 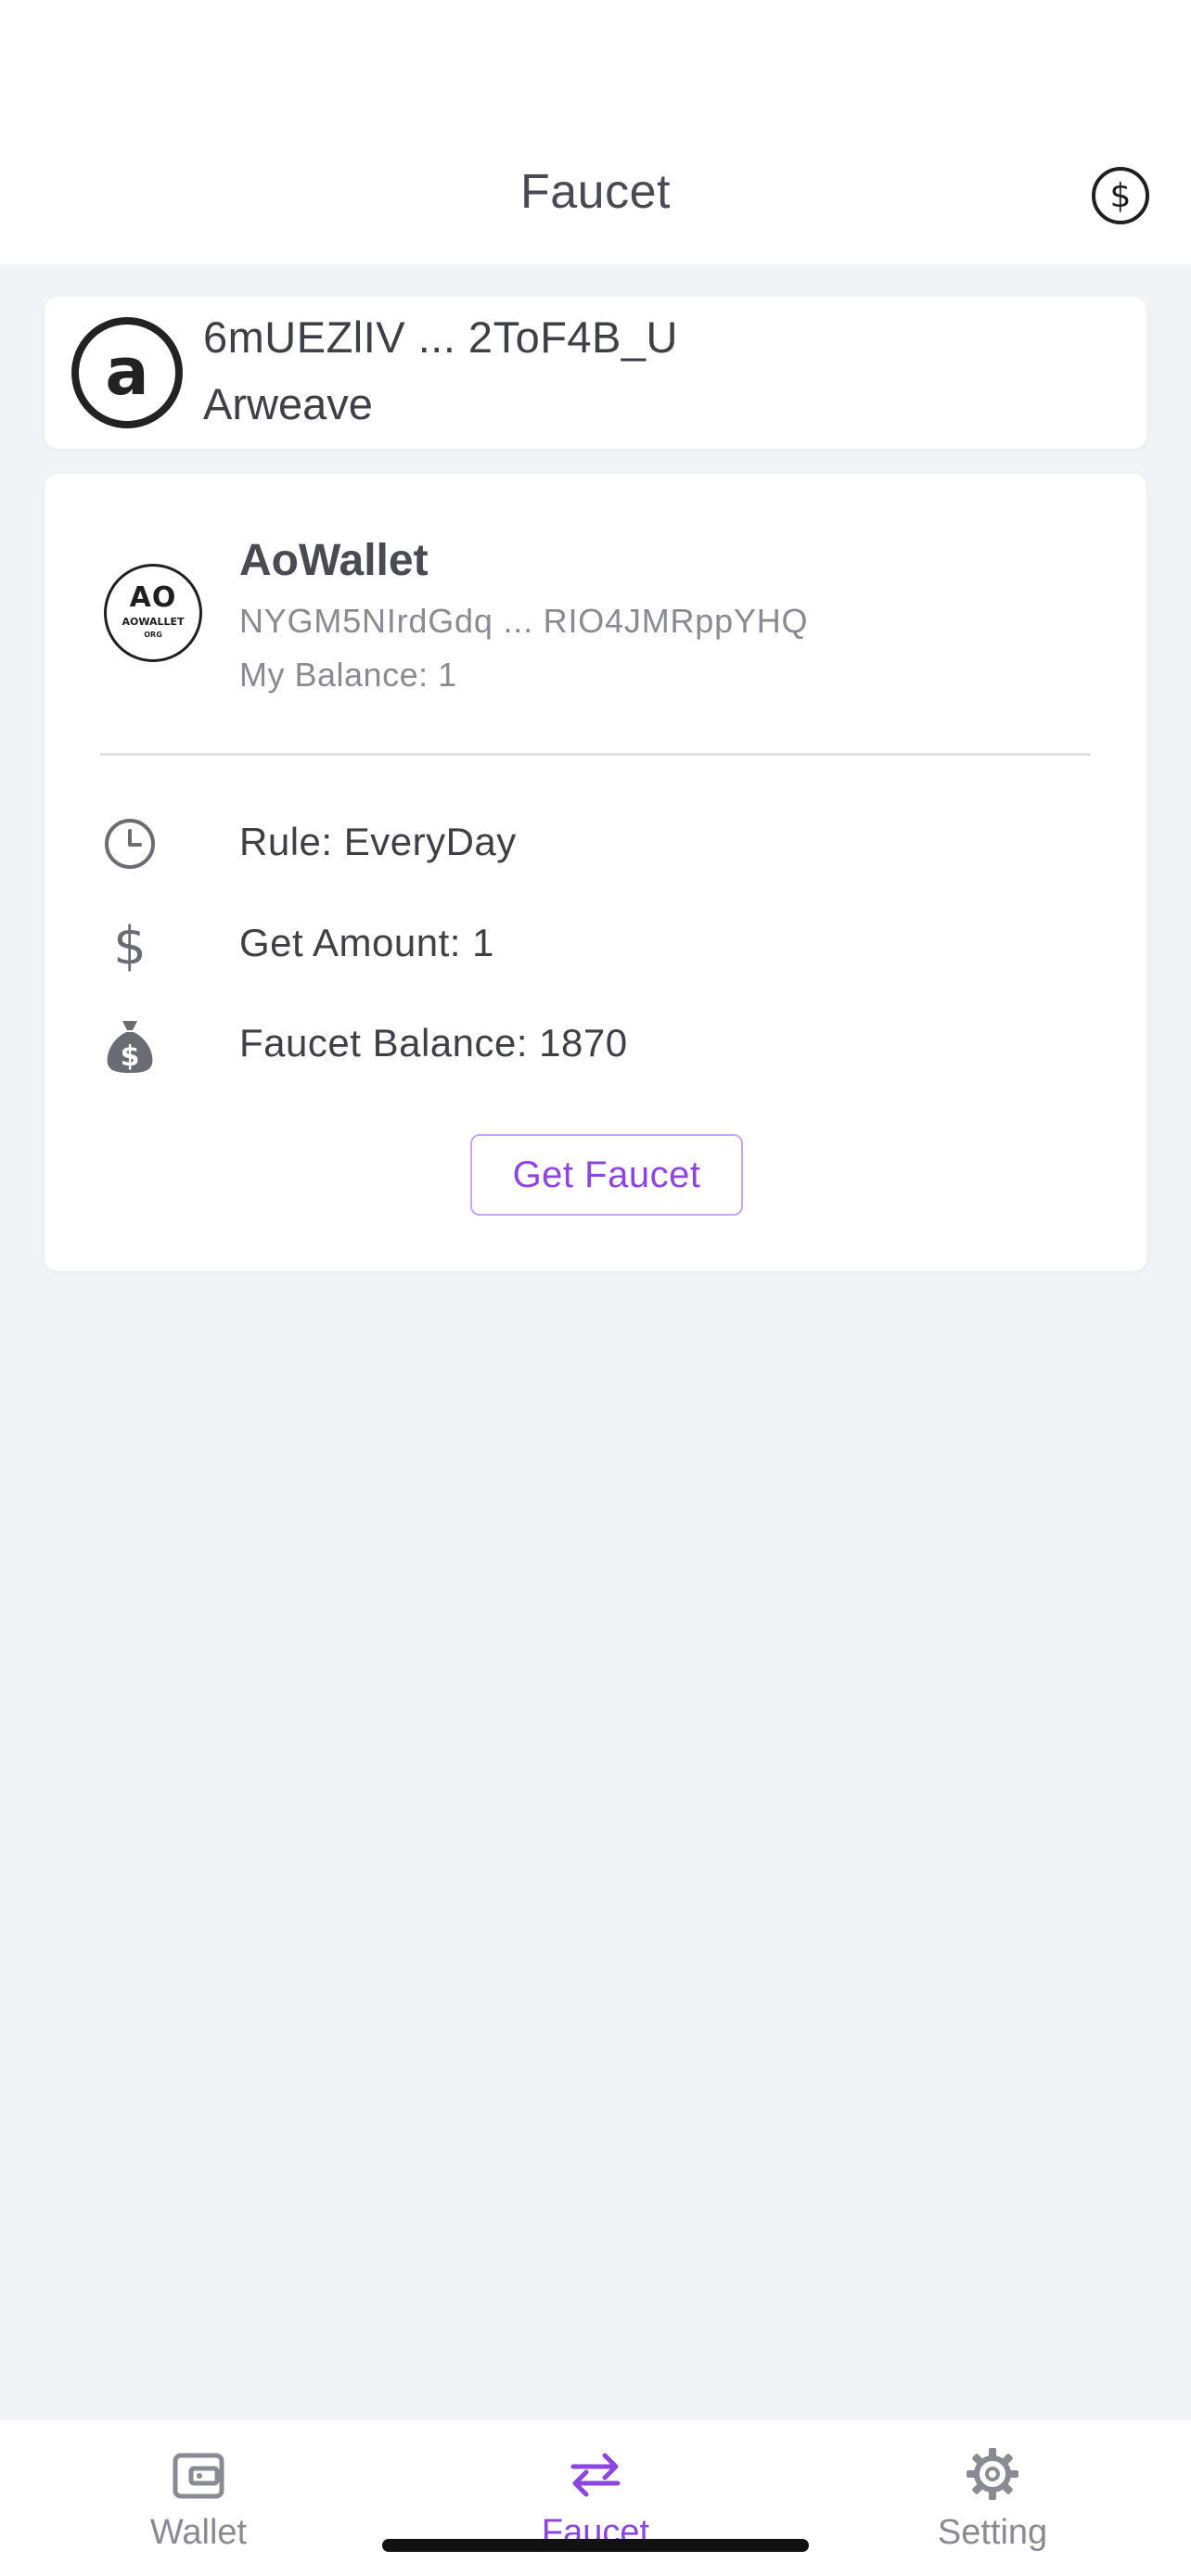 I want to click on dollar-circle-icon: $, so click(x=1121, y=196).